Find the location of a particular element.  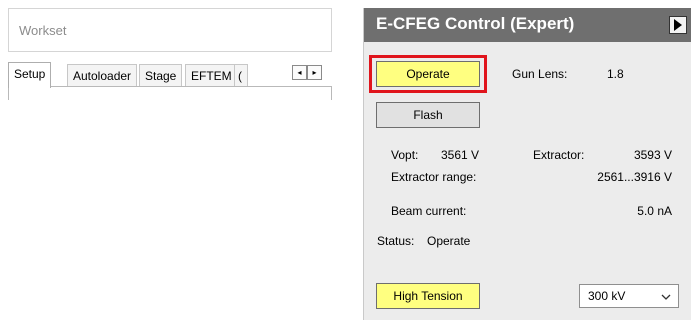

scroll-left-icon: ◂ is located at coordinates (299, 72).